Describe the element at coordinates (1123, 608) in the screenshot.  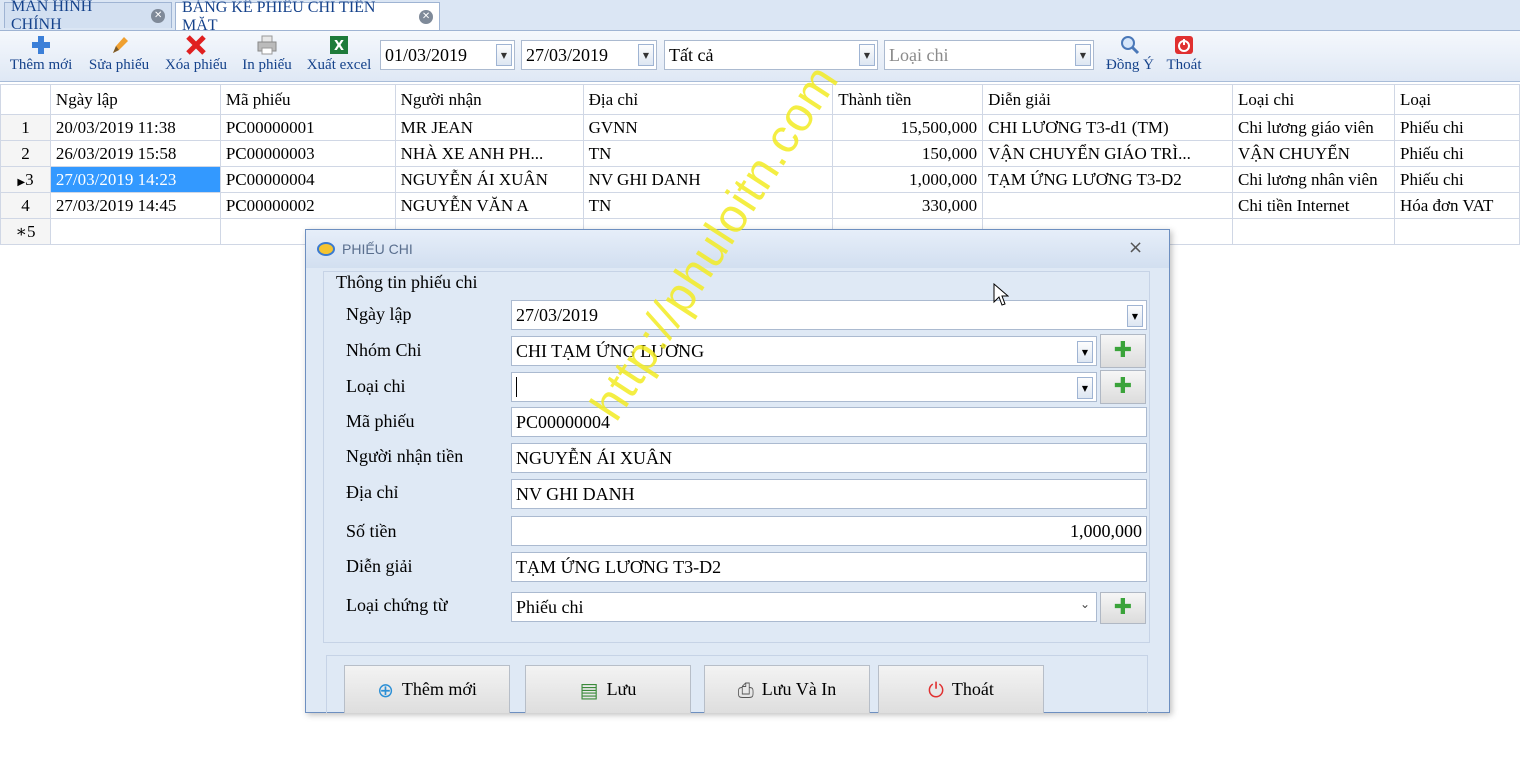
I see `add-doc-type-button: ✚` at that location.